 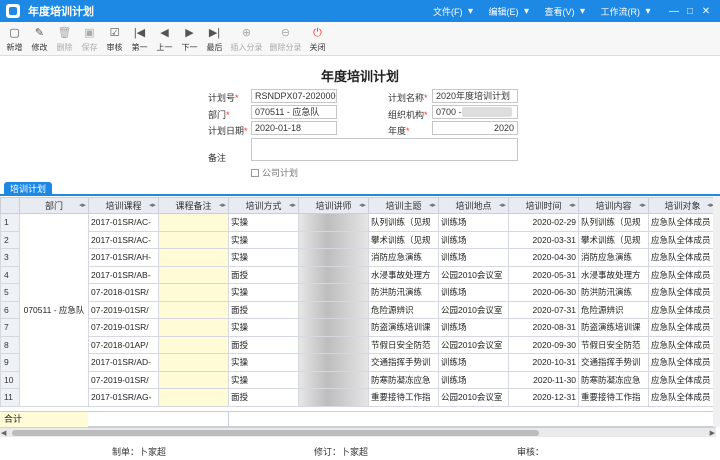 I want to click on column-header: 课程备注 ◂▸, so click(x=193, y=205).